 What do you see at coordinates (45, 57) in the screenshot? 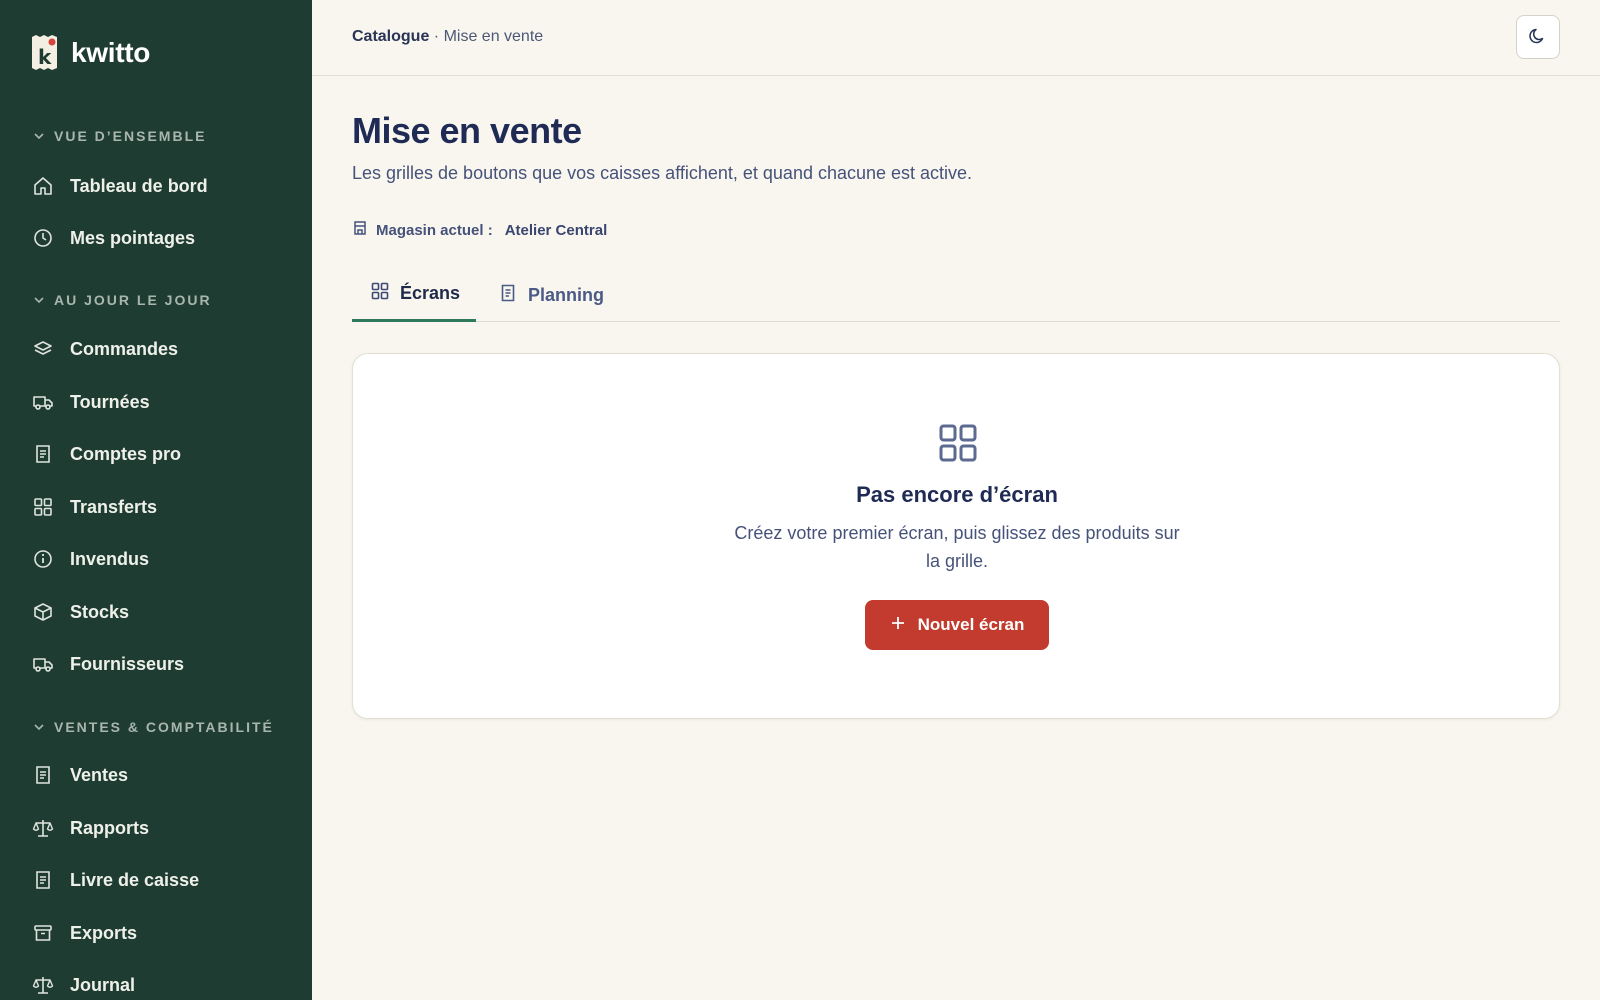
I see `logo-letter: k` at bounding box center [45, 57].